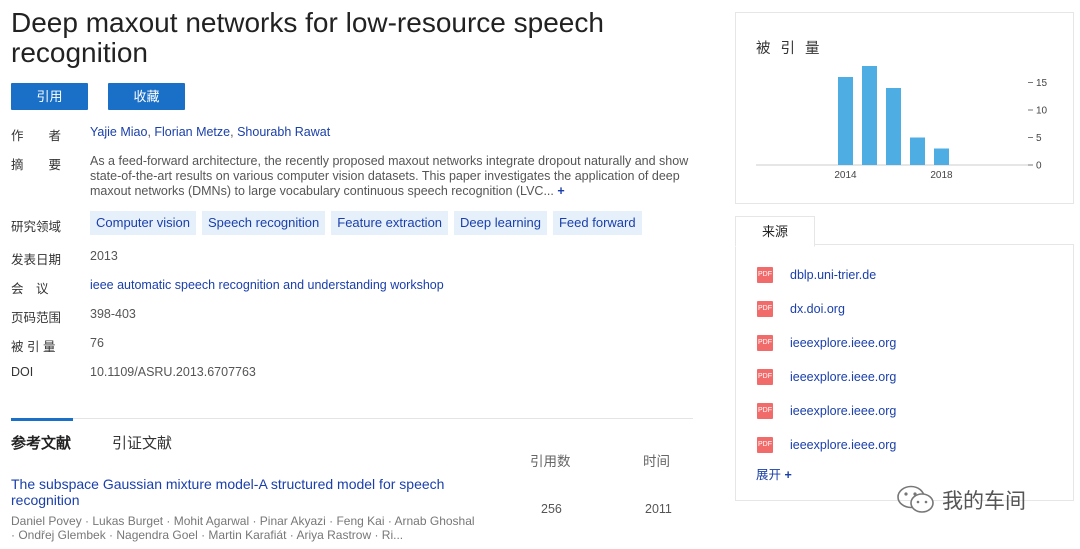 This screenshot has height=549, width=1080. Describe the element at coordinates (41, 442) in the screenshot. I see `tab-references: 参考文献` at that location.